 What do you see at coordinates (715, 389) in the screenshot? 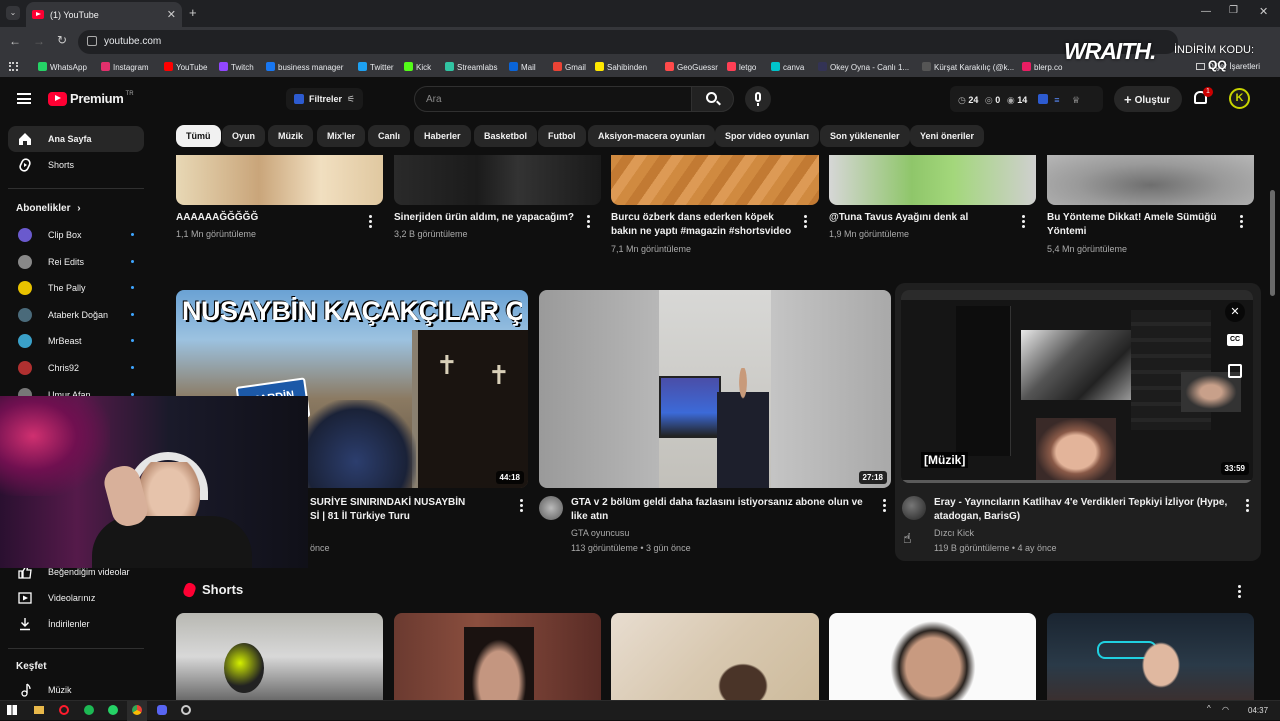
I see `video-thumbnail-gta: 27:18` at bounding box center [715, 389].